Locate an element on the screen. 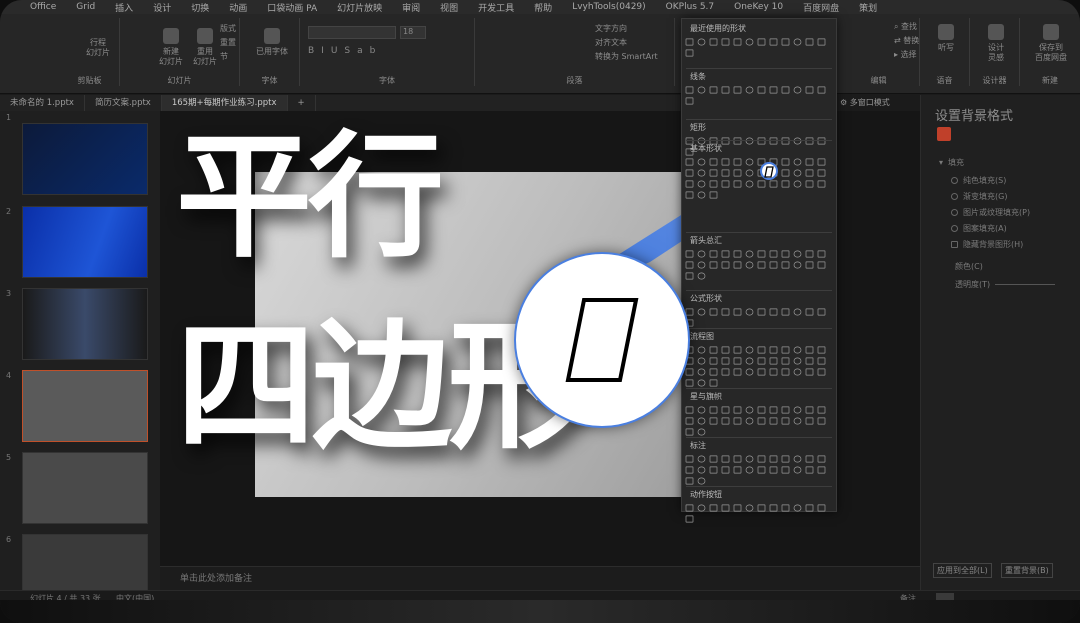 This screenshot has height=623, width=1080. menu-item: OneKey 10 is located at coordinates (758, 7).